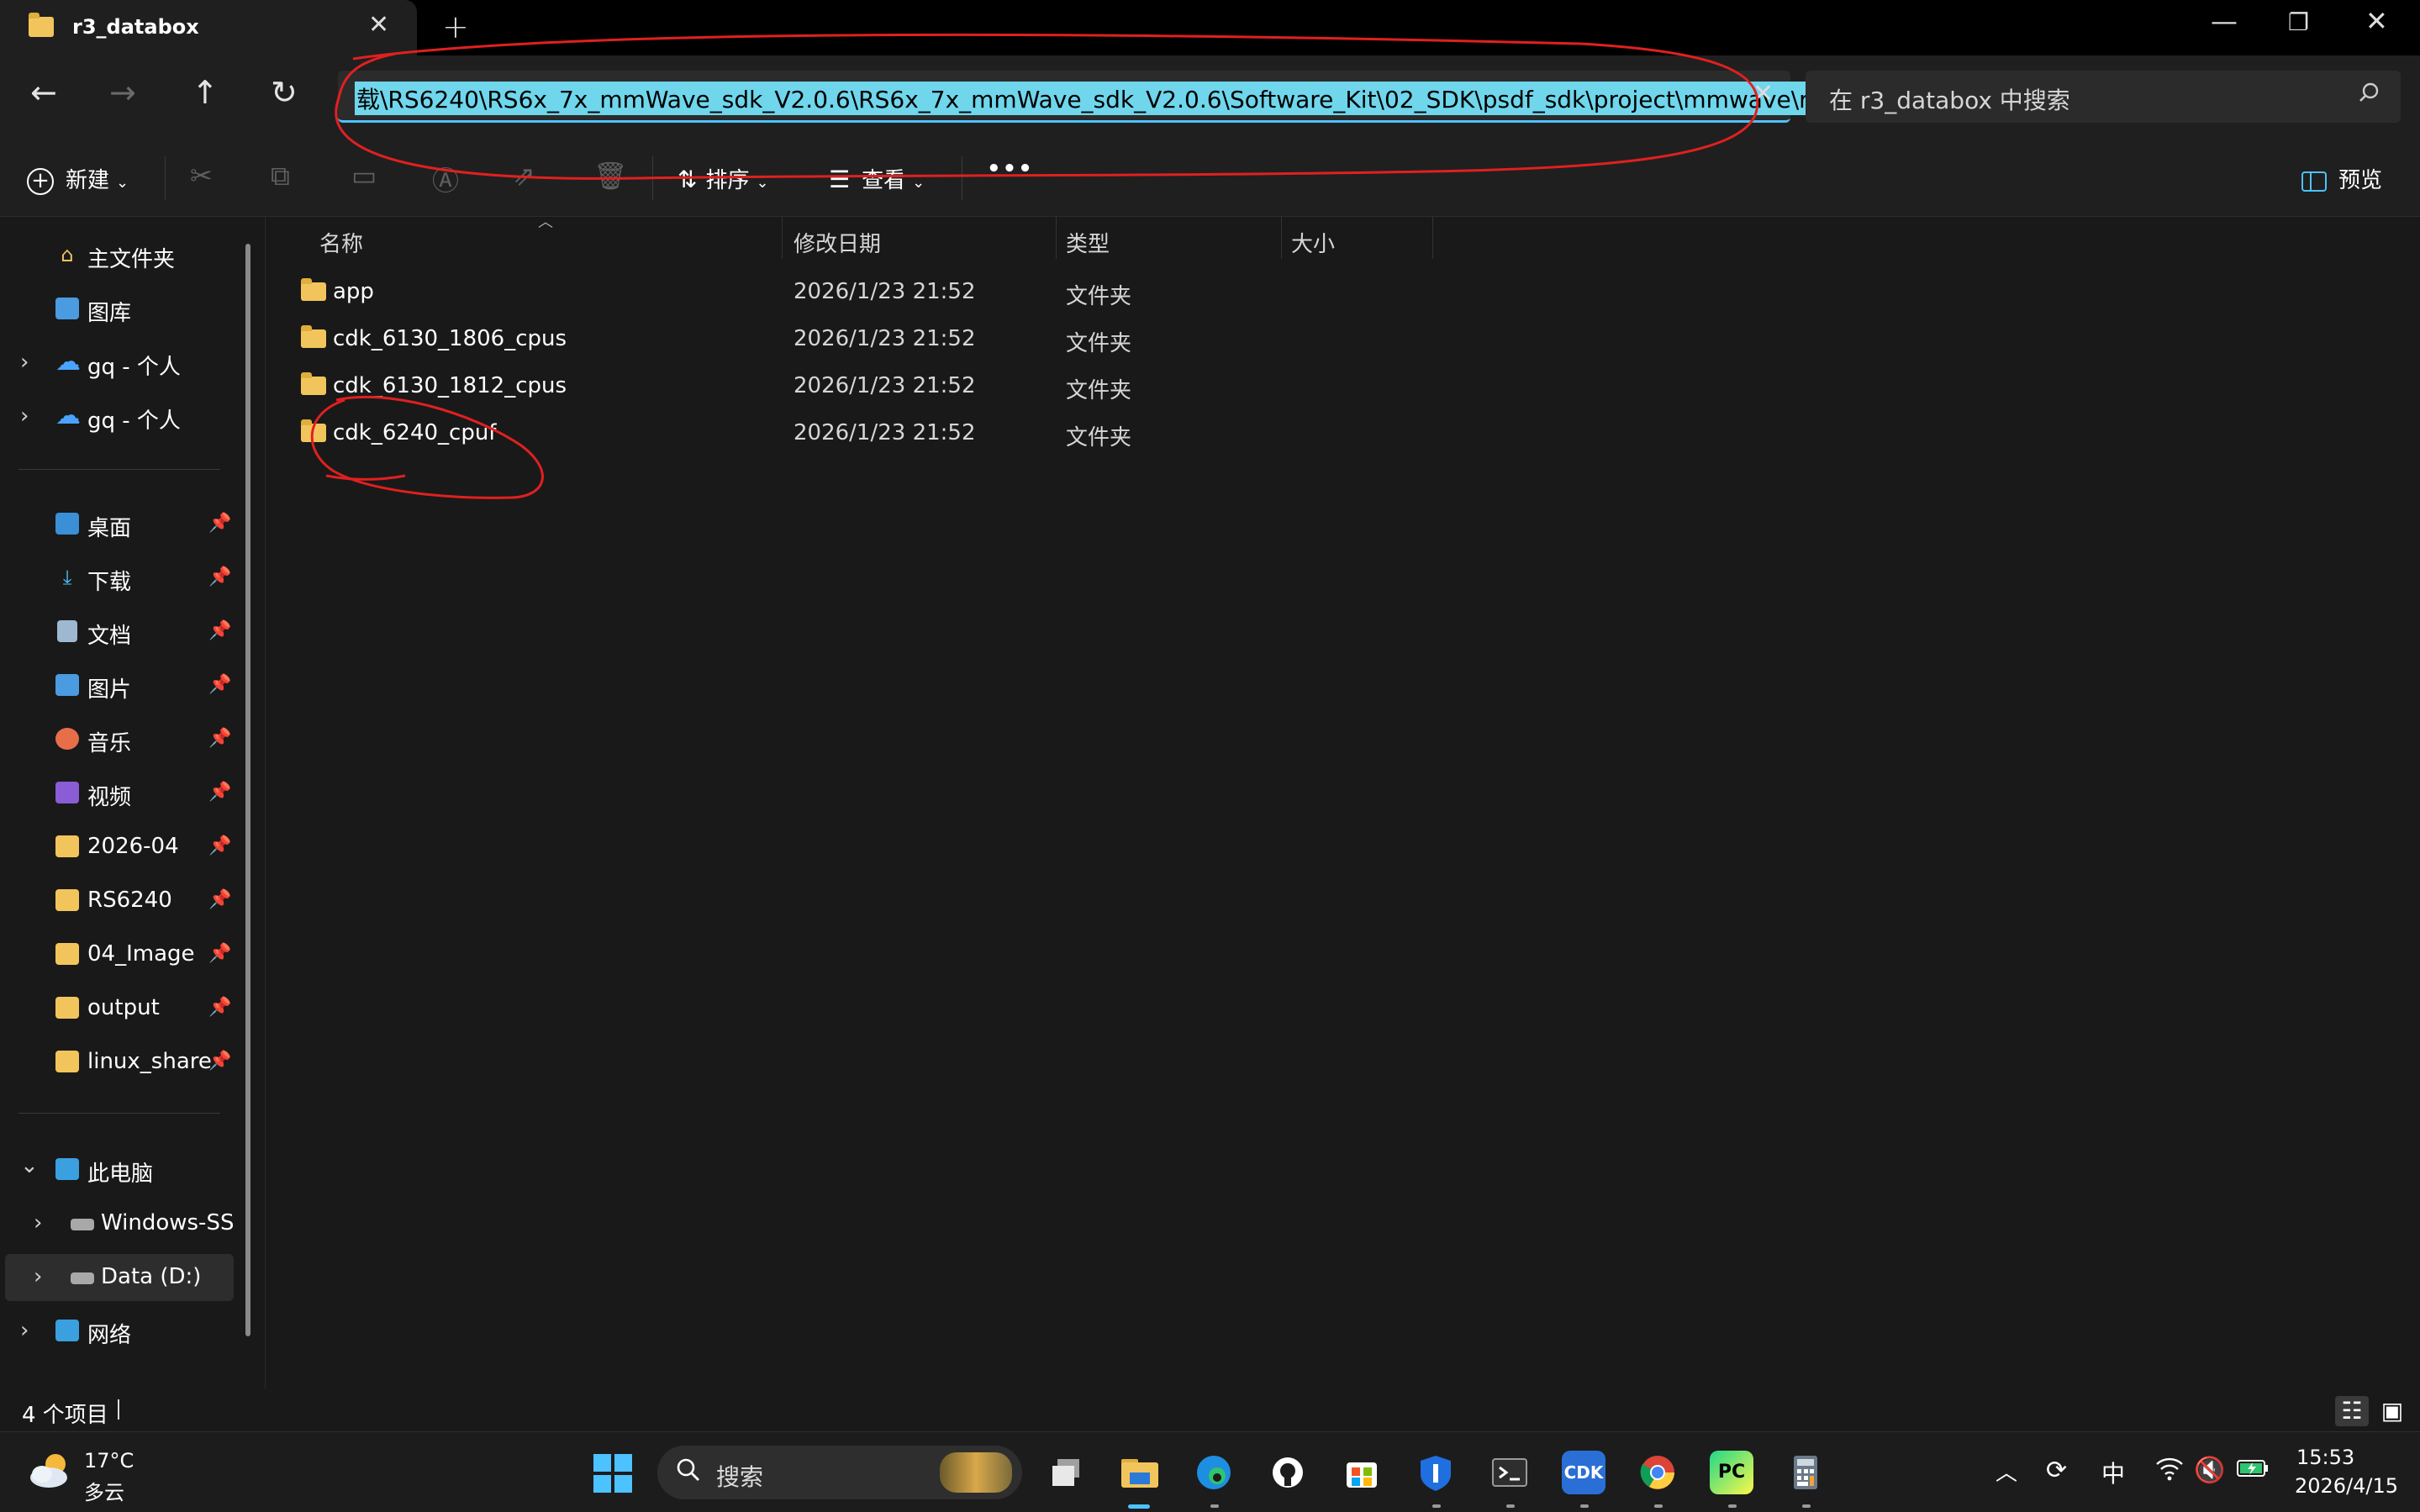 The image size is (2420, 1512). What do you see at coordinates (1067, 1473) in the screenshot?
I see `task-view-icon` at bounding box center [1067, 1473].